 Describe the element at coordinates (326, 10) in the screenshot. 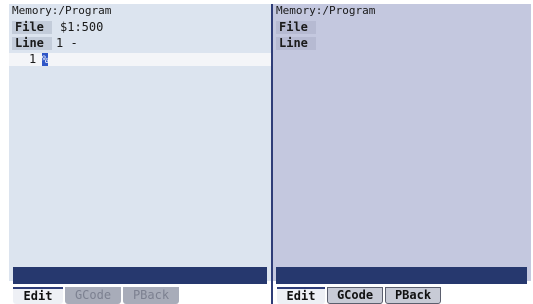

I see `right-path-label: Memory:/Program` at that location.